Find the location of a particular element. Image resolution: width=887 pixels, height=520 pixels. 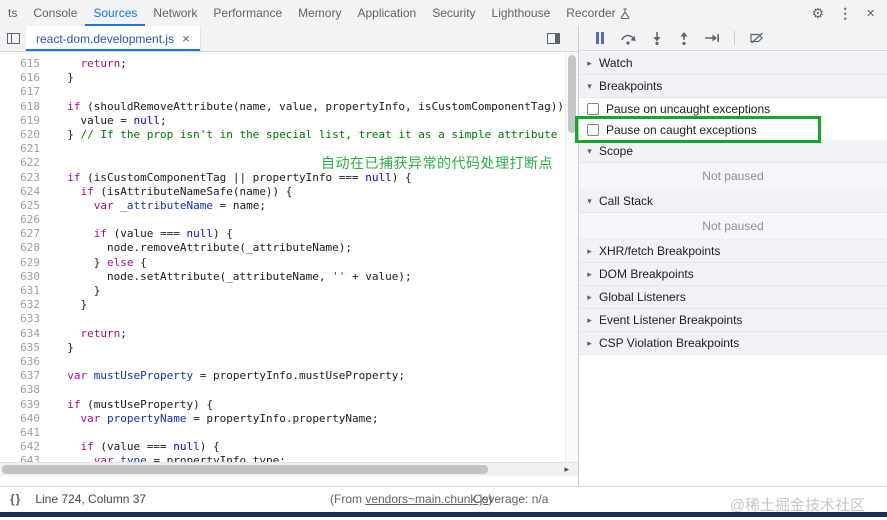

section-breakpoints: ▾ Breakpoints is located at coordinates (733, 86).